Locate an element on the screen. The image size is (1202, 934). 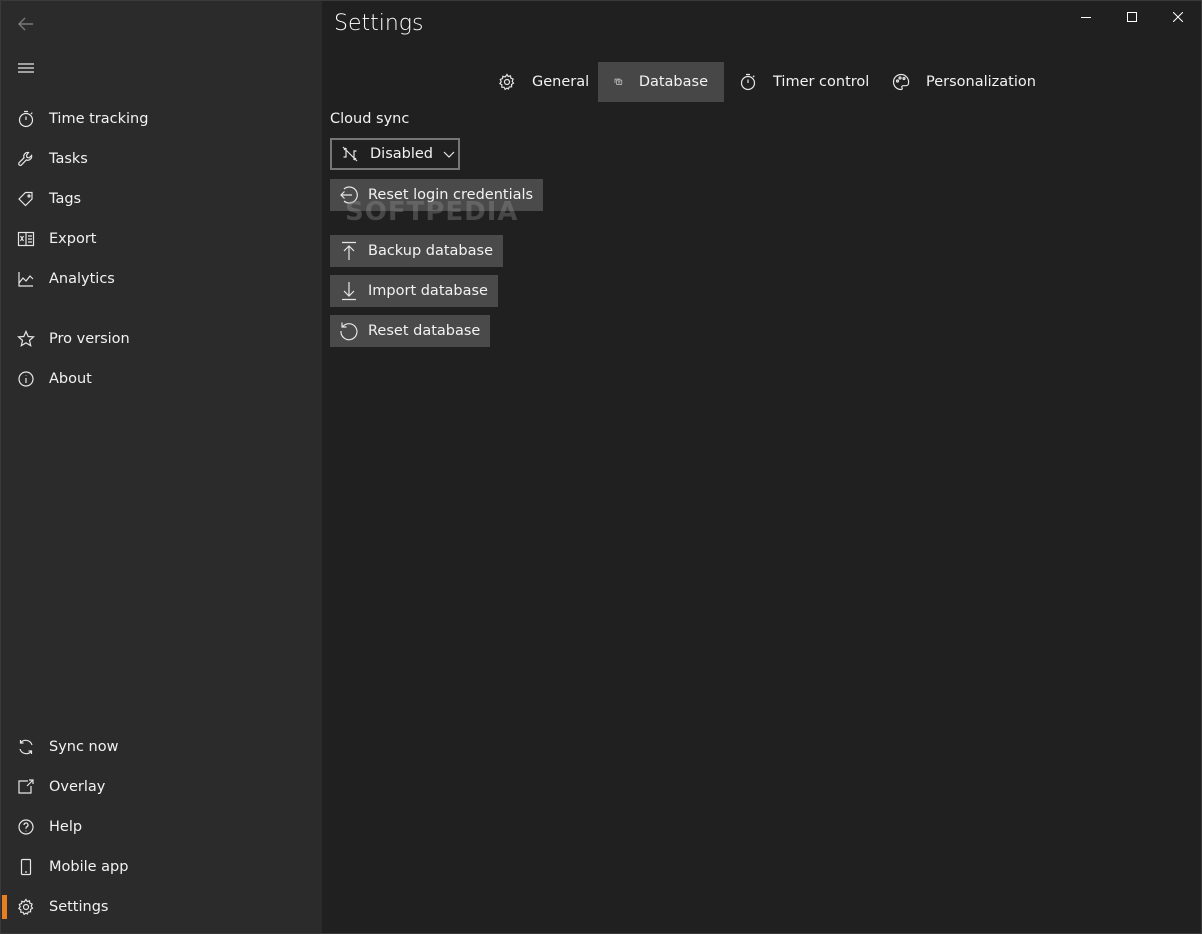
sidebar-item-export: Export is located at coordinates (161, 239).